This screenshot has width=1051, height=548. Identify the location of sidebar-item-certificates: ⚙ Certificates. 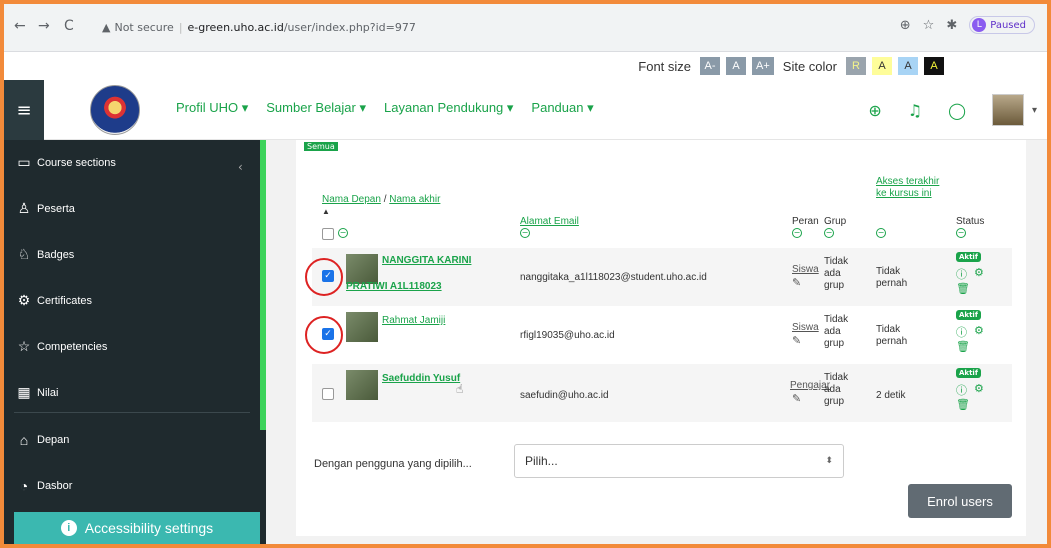
(53, 300).